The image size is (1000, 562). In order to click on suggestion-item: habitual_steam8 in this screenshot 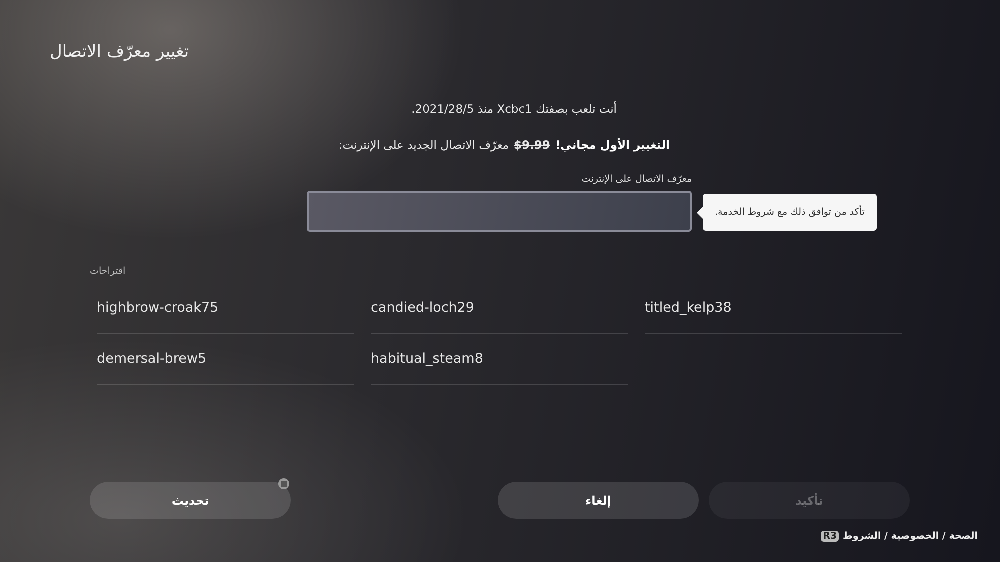, I will do `click(499, 359)`.